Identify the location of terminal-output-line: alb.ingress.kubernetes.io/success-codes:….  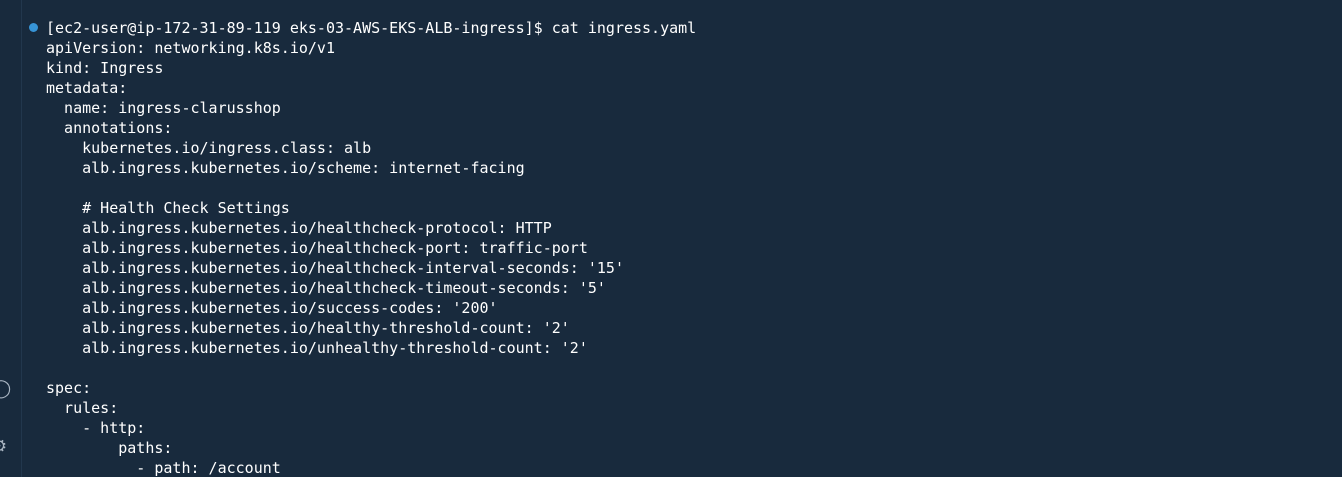
(272, 308).